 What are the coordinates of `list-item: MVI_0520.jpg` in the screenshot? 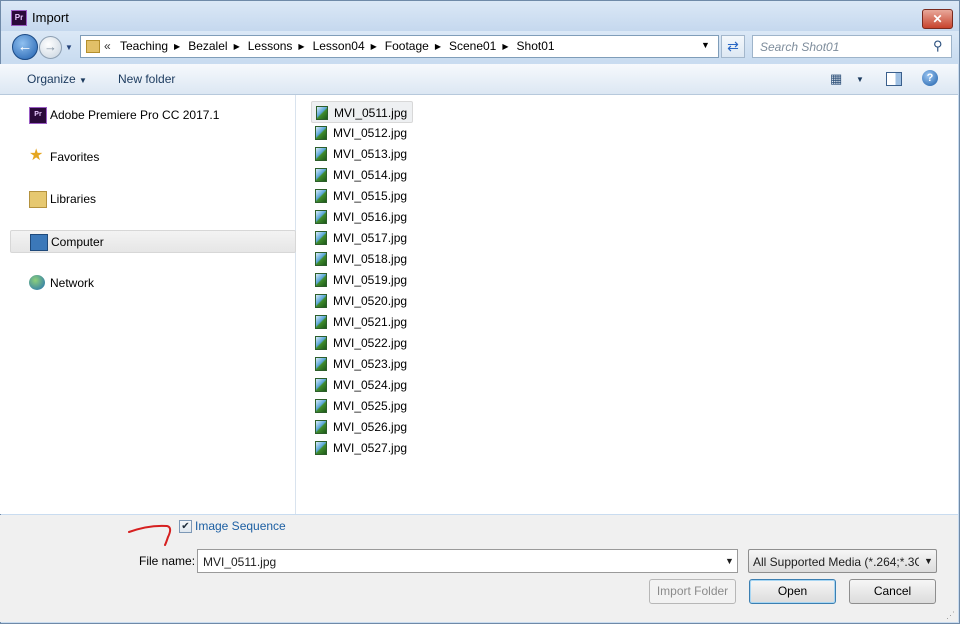 It's located at (361, 300).